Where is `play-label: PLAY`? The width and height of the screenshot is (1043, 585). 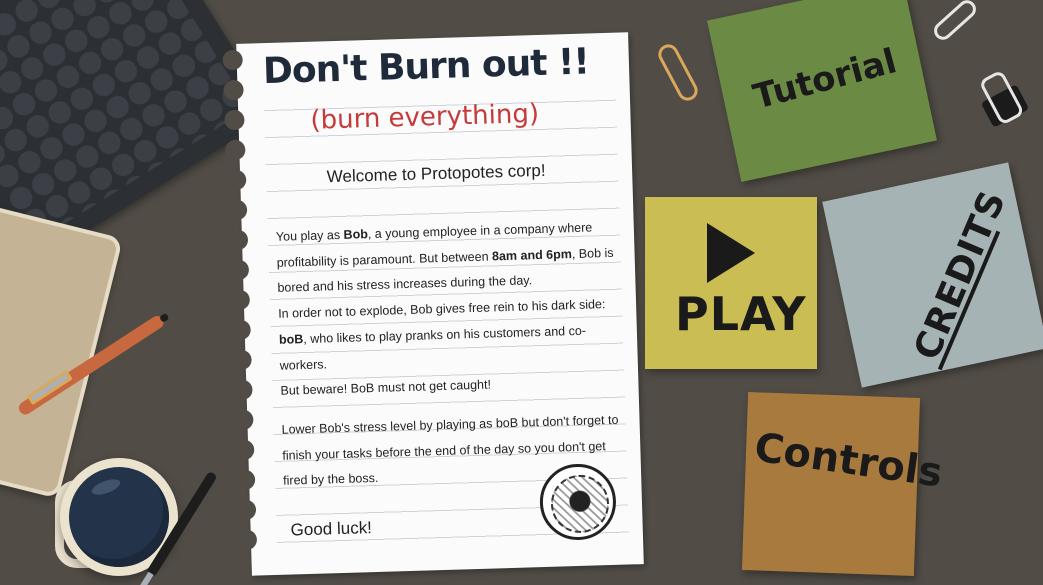
play-label: PLAY is located at coordinates (741, 314).